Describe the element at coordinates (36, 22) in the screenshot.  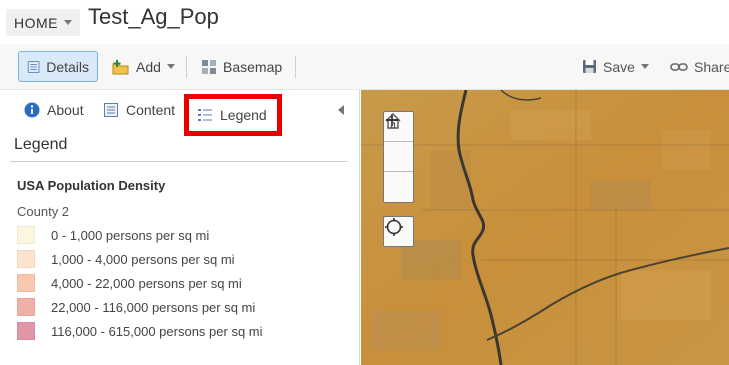
I see `home-label: HOME` at that location.